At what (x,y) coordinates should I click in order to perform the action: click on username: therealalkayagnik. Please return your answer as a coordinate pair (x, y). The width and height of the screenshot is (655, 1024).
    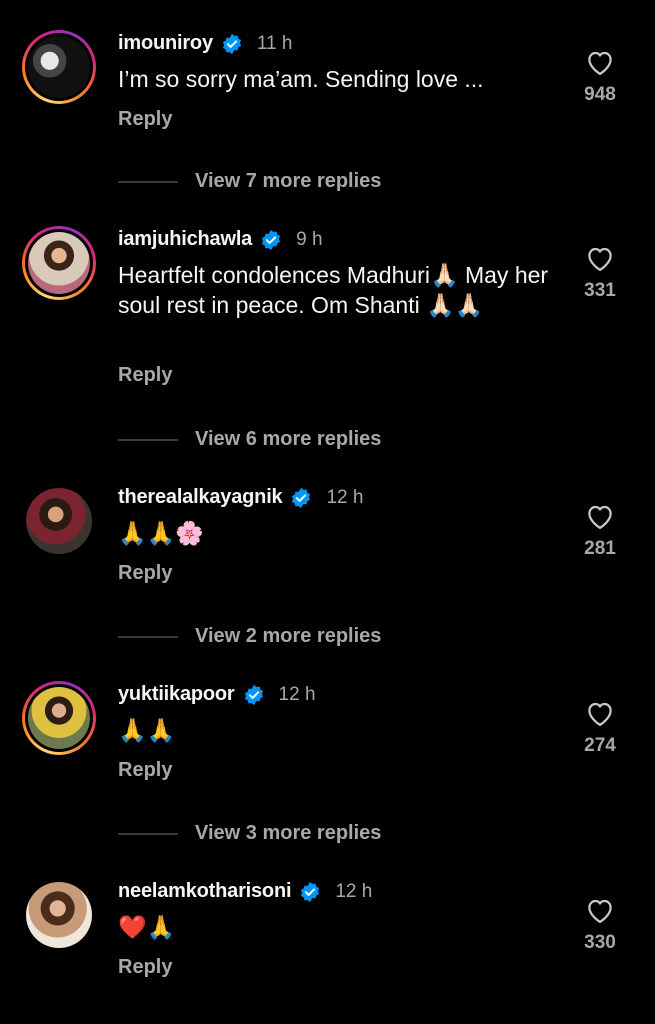
    Looking at the image, I should click on (200, 497).